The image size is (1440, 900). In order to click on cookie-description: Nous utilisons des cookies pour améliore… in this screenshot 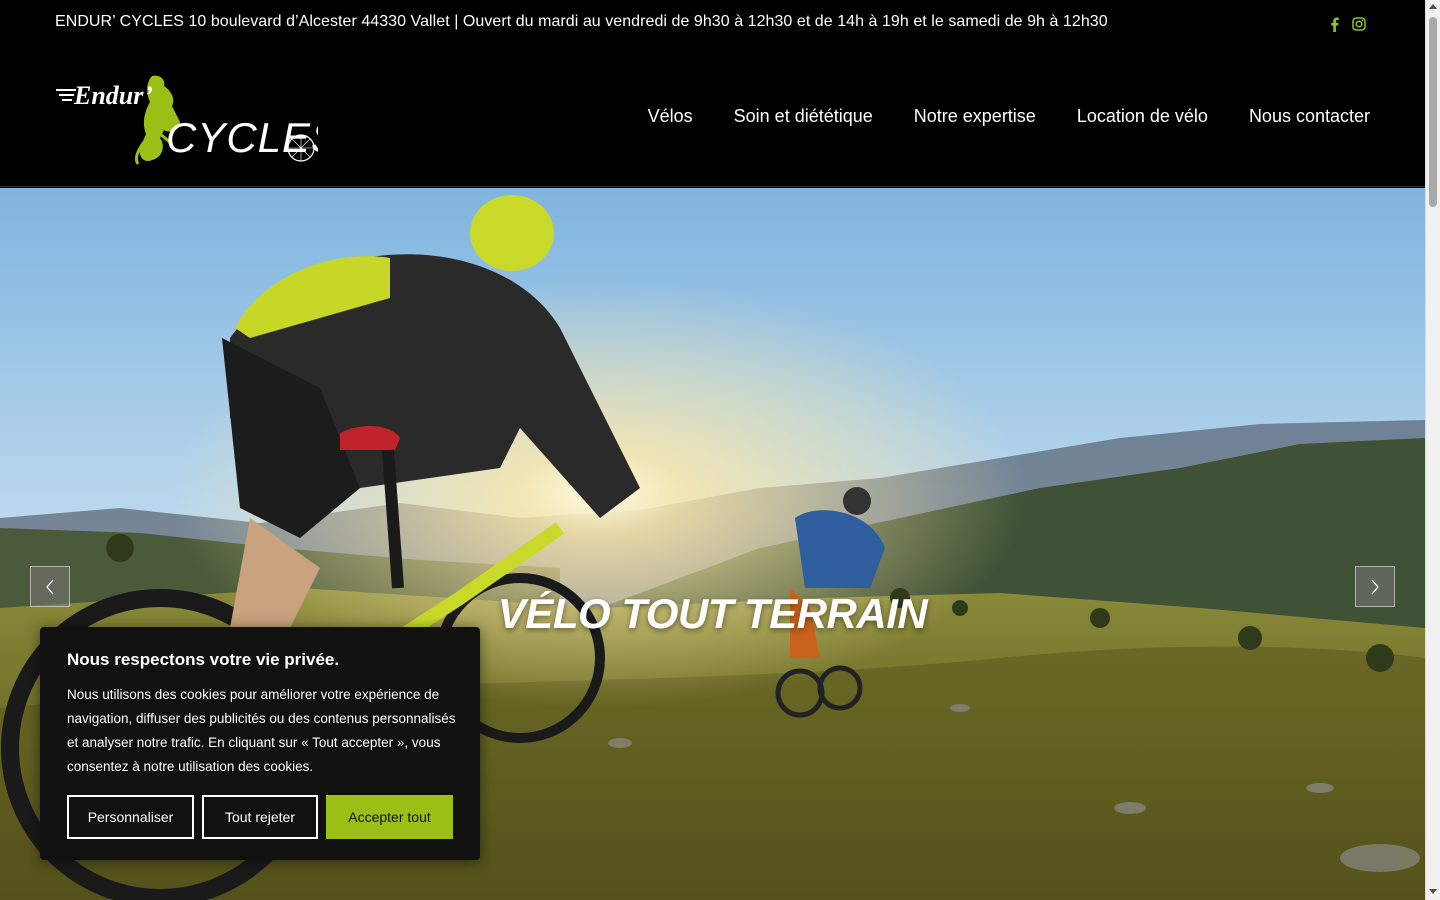, I will do `click(261, 730)`.